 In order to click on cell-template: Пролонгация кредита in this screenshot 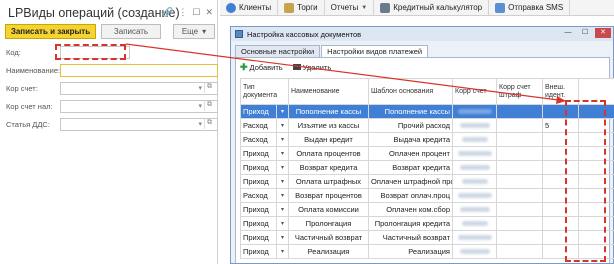, I will do `click(410, 223)`.